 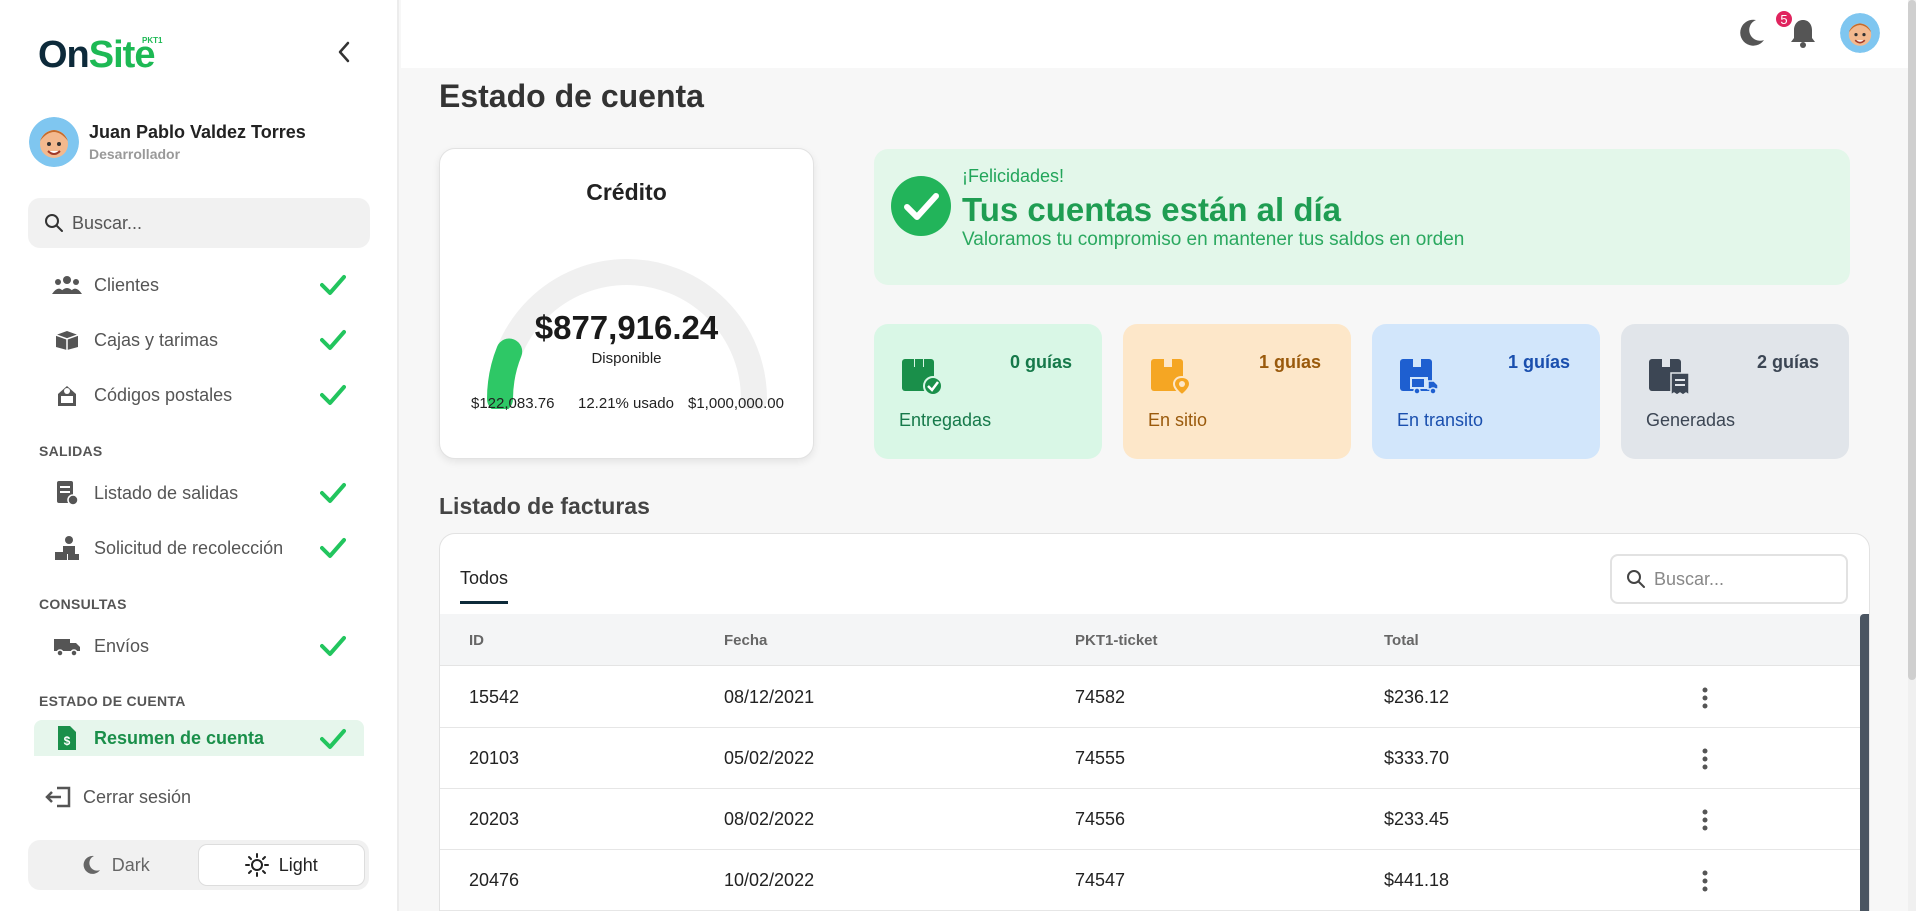 What do you see at coordinates (67, 646) in the screenshot?
I see `truck-icon` at bounding box center [67, 646].